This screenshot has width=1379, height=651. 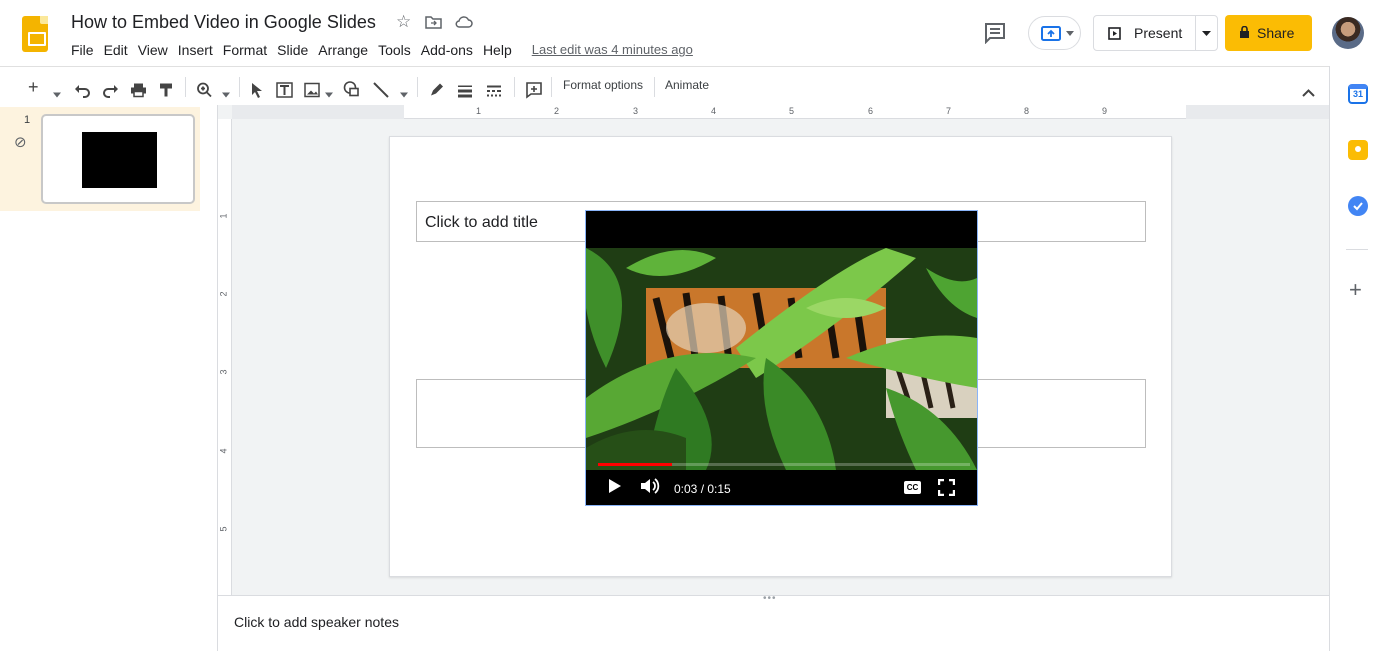 What do you see at coordinates (1206, 33) in the screenshot?
I see `present-options-chevron-icon` at bounding box center [1206, 33].